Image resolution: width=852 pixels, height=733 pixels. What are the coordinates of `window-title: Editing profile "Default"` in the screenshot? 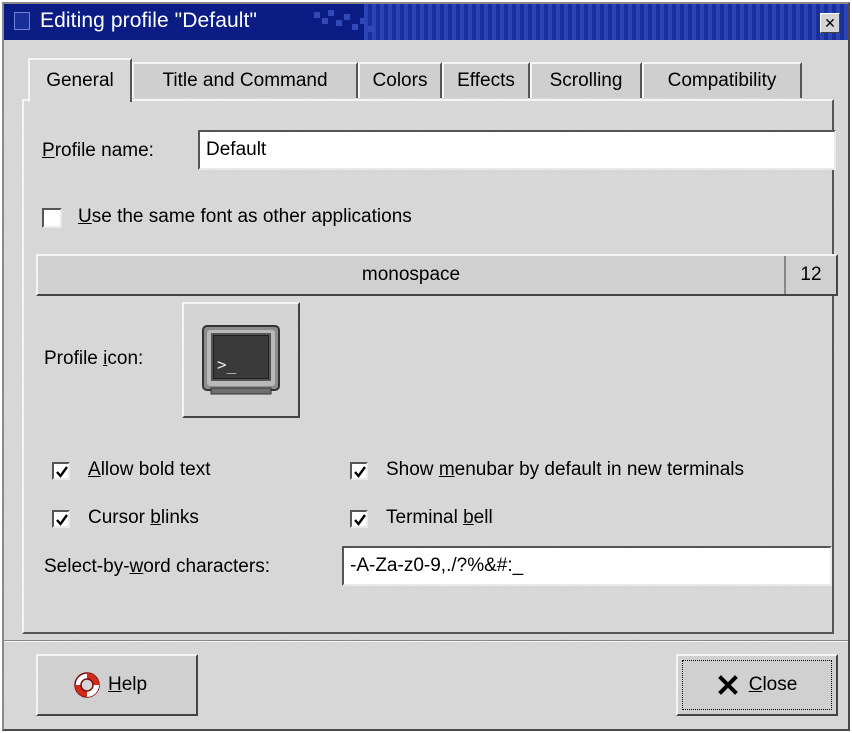 It's located at (149, 20).